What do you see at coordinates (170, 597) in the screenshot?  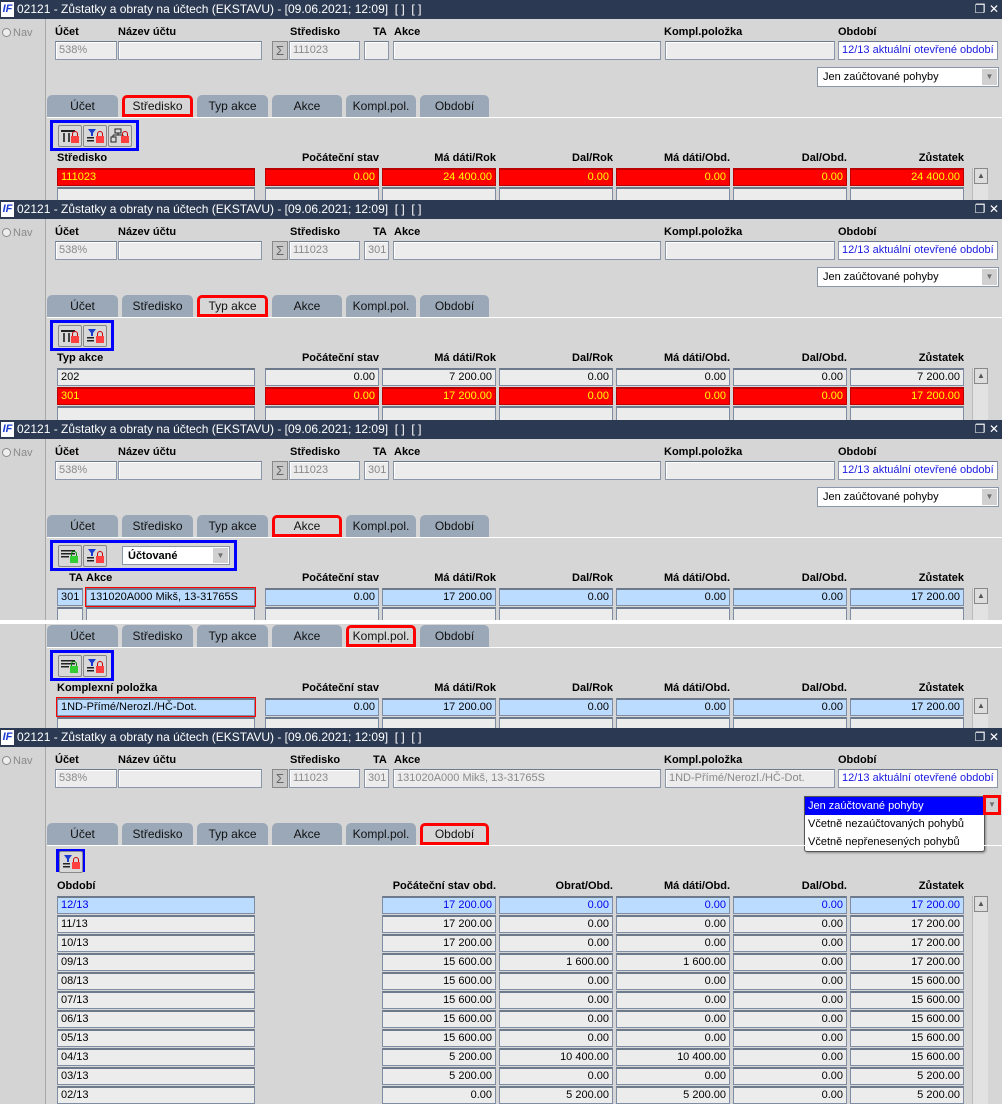 I see `table-cell: 131020A000 Mikš, 13-31765S` at bounding box center [170, 597].